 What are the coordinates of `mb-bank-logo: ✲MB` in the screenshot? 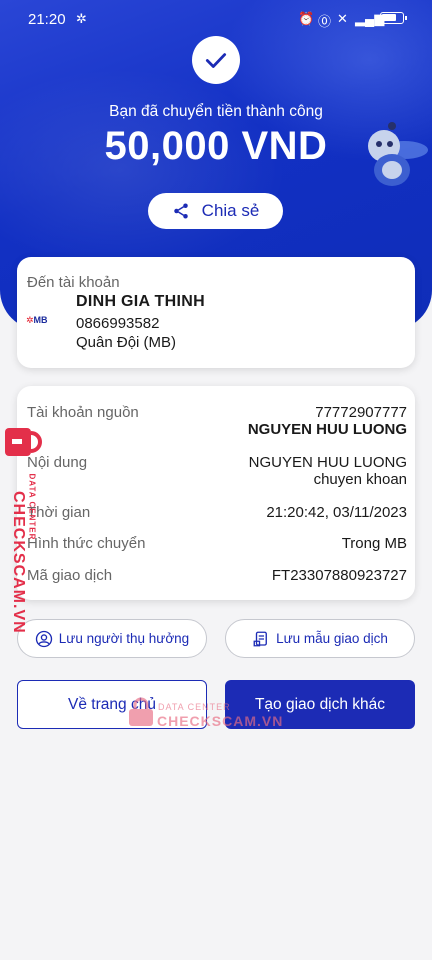 It's located at (37, 320).